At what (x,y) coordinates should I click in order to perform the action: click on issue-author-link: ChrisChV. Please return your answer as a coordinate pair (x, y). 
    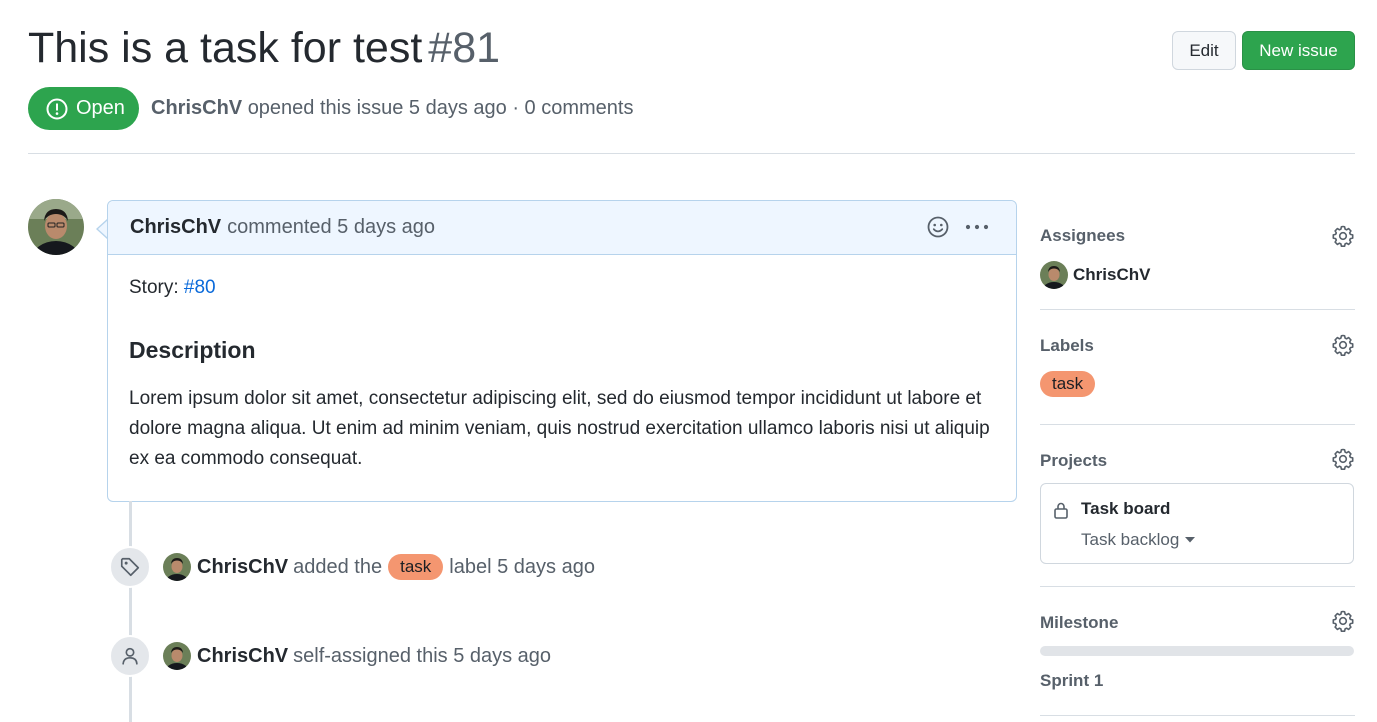
    Looking at the image, I should click on (196, 108).